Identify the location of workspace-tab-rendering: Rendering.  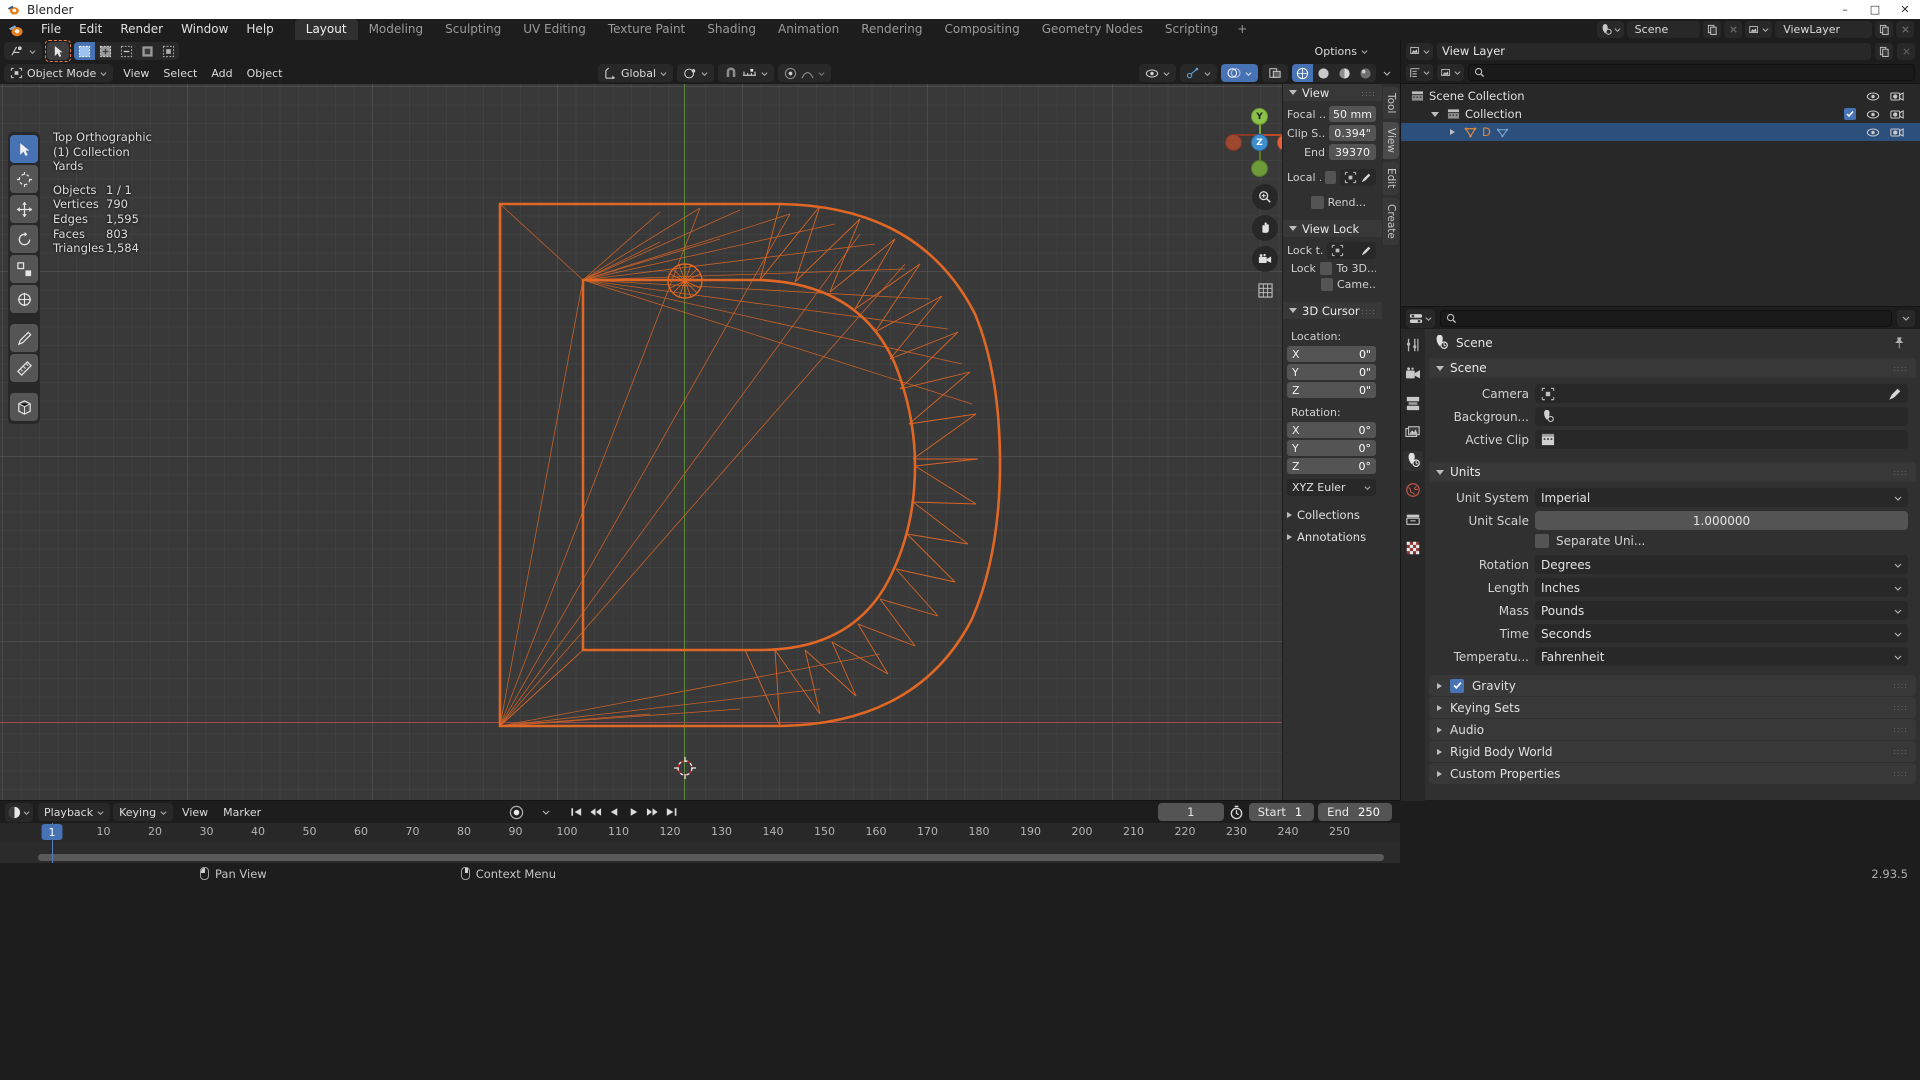
(891, 29).